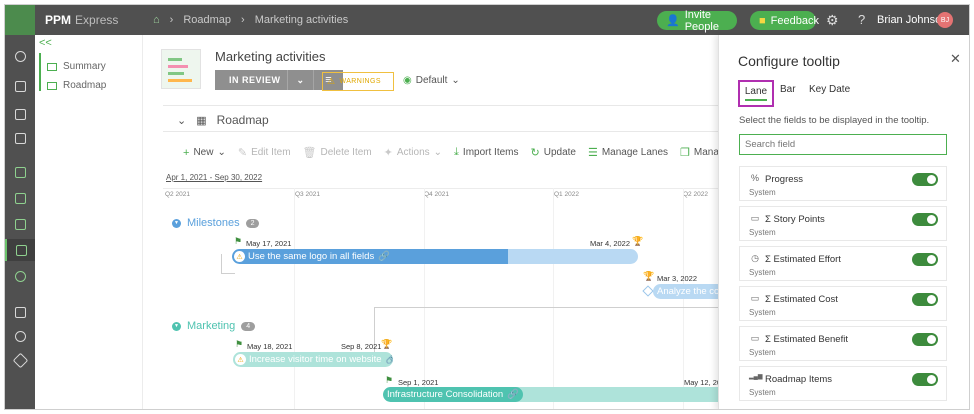  What do you see at coordinates (45, 43) in the screenshot?
I see `collapse-icon: <<` at bounding box center [45, 43].